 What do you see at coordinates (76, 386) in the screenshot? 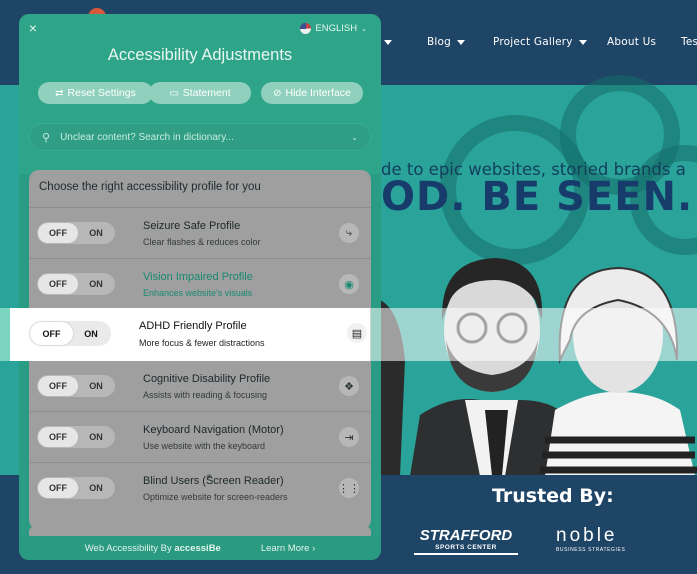
I see `cognitive-disability-toggle: OFF ON` at bounding box center [76, 386].